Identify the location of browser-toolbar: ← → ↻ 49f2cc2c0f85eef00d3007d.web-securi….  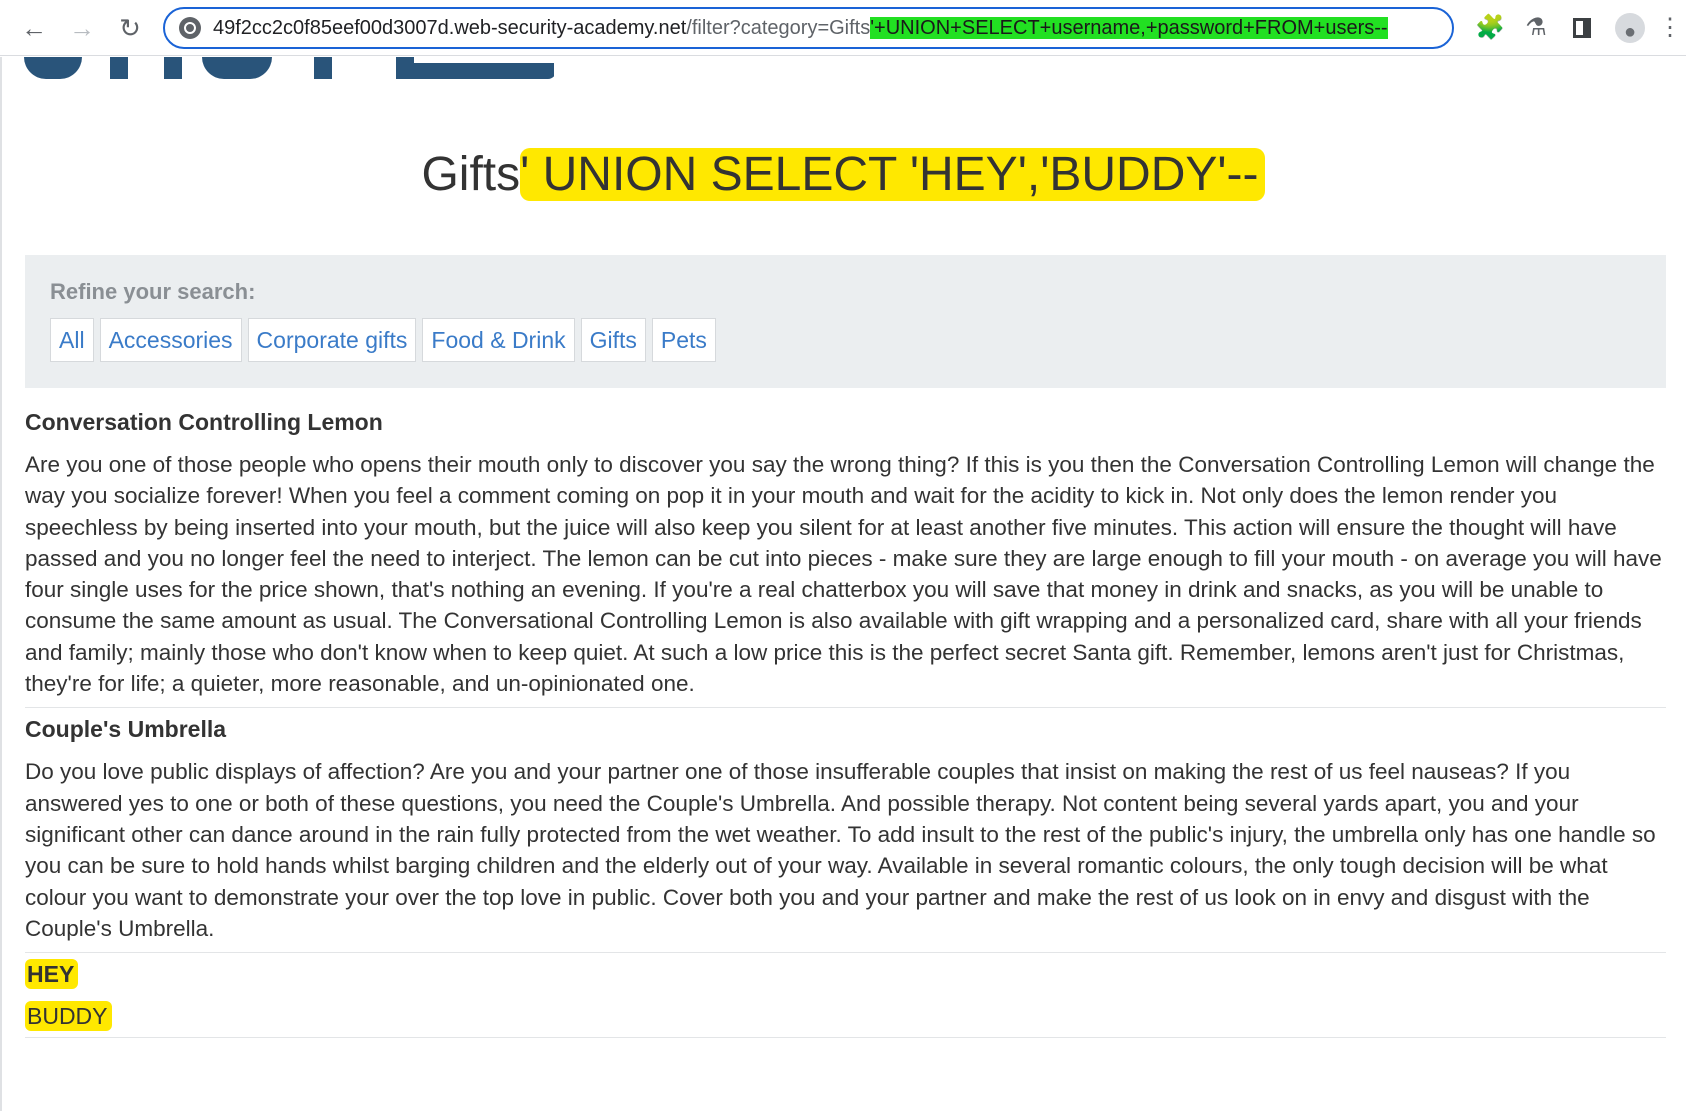
(843, 28).